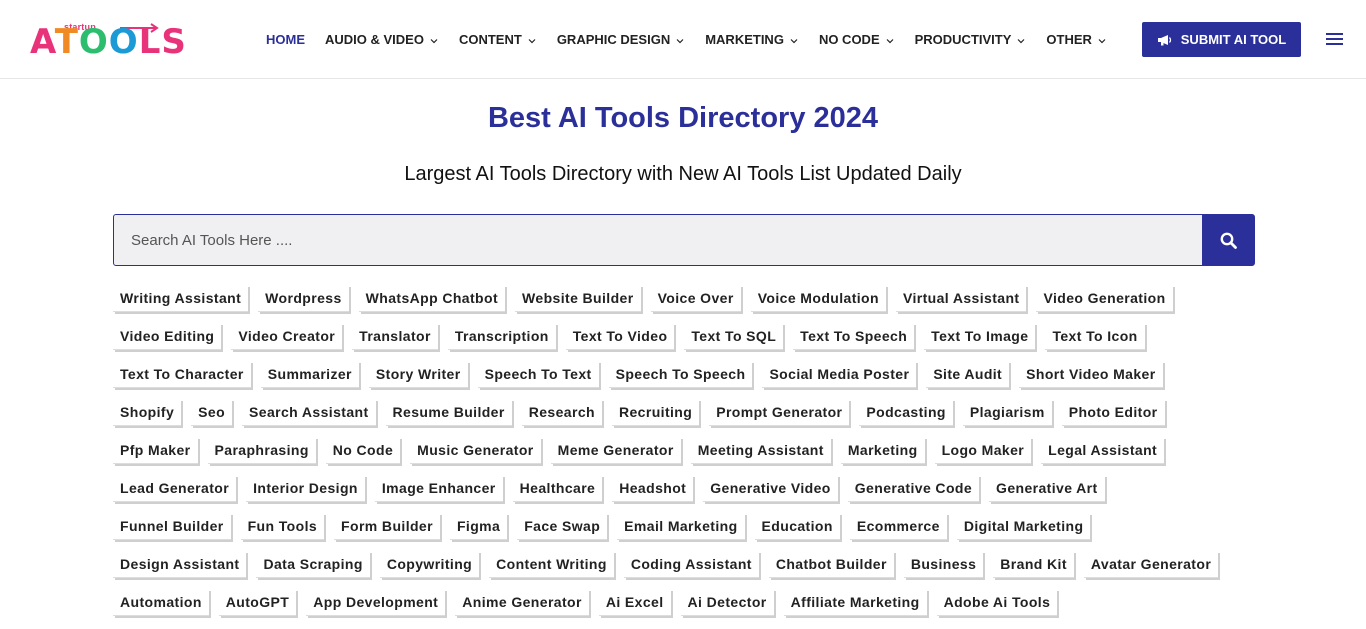 The width and height of the screenshot is (1366, 629). I want to click on category-tag: Video Generation, so click(1104, 298).